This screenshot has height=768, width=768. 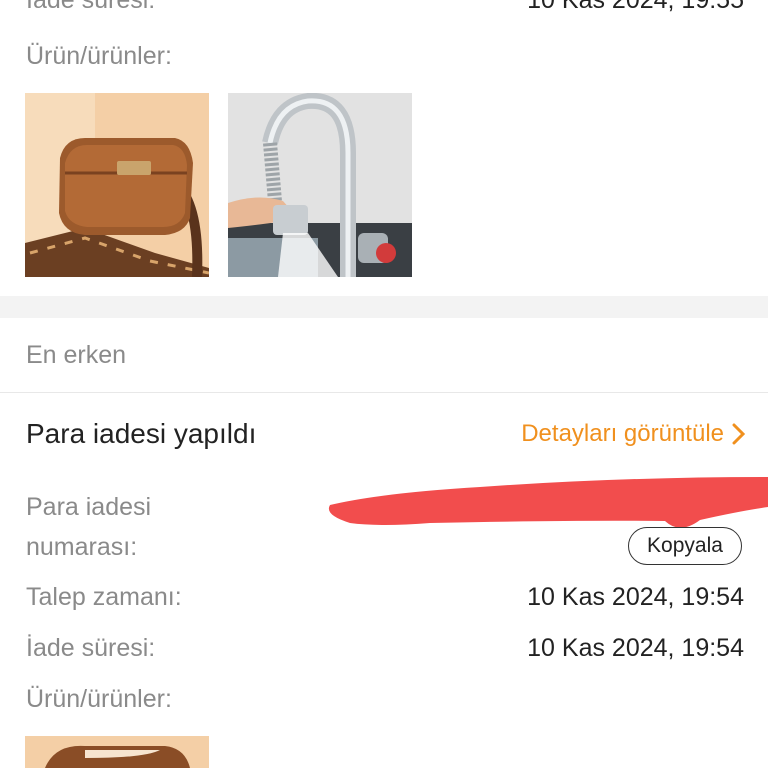 What do you see at coordinates (622, 433) in the screenshot?
I see `view-details-label: Detayları görüntüle` at bounding box center [622, 433].